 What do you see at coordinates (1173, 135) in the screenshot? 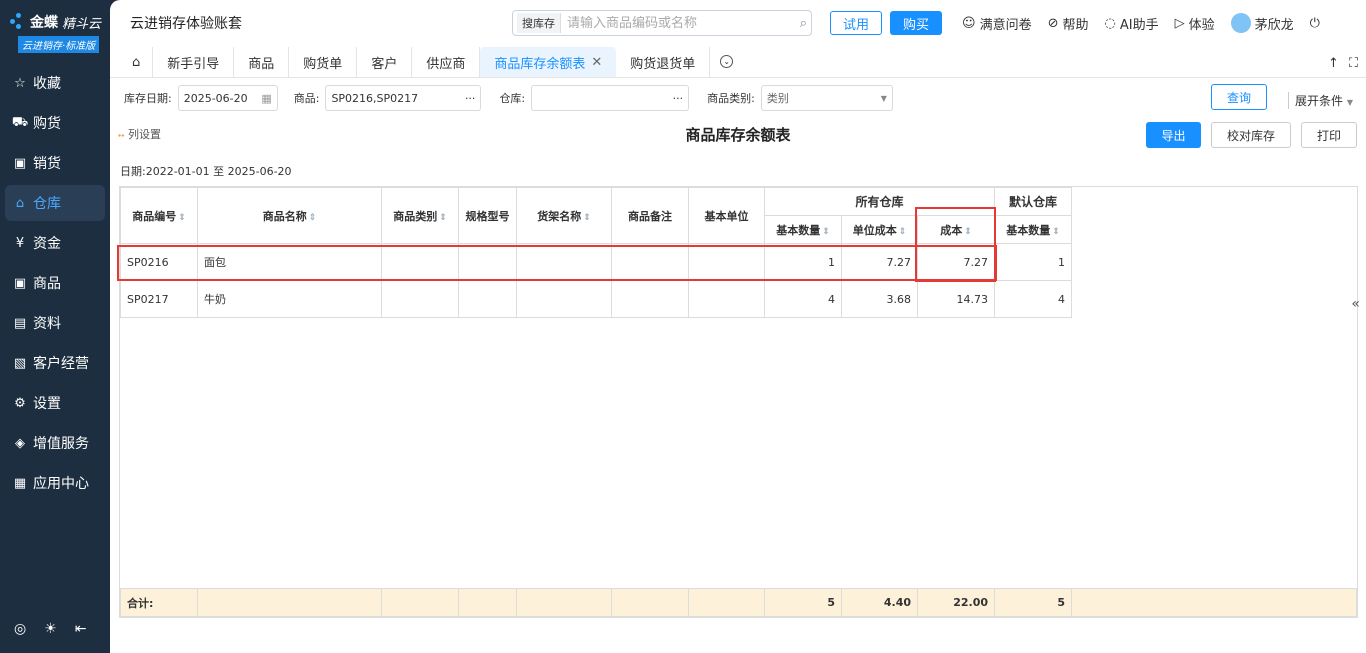
I see `export-button: 导出` at bounding box center [1173, 135].